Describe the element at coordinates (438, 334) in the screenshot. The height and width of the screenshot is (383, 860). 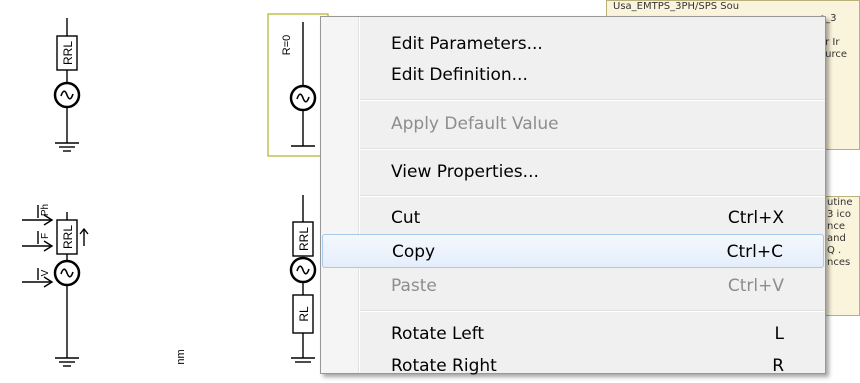
I see `menu-item-label: Rotate Left` at that location.